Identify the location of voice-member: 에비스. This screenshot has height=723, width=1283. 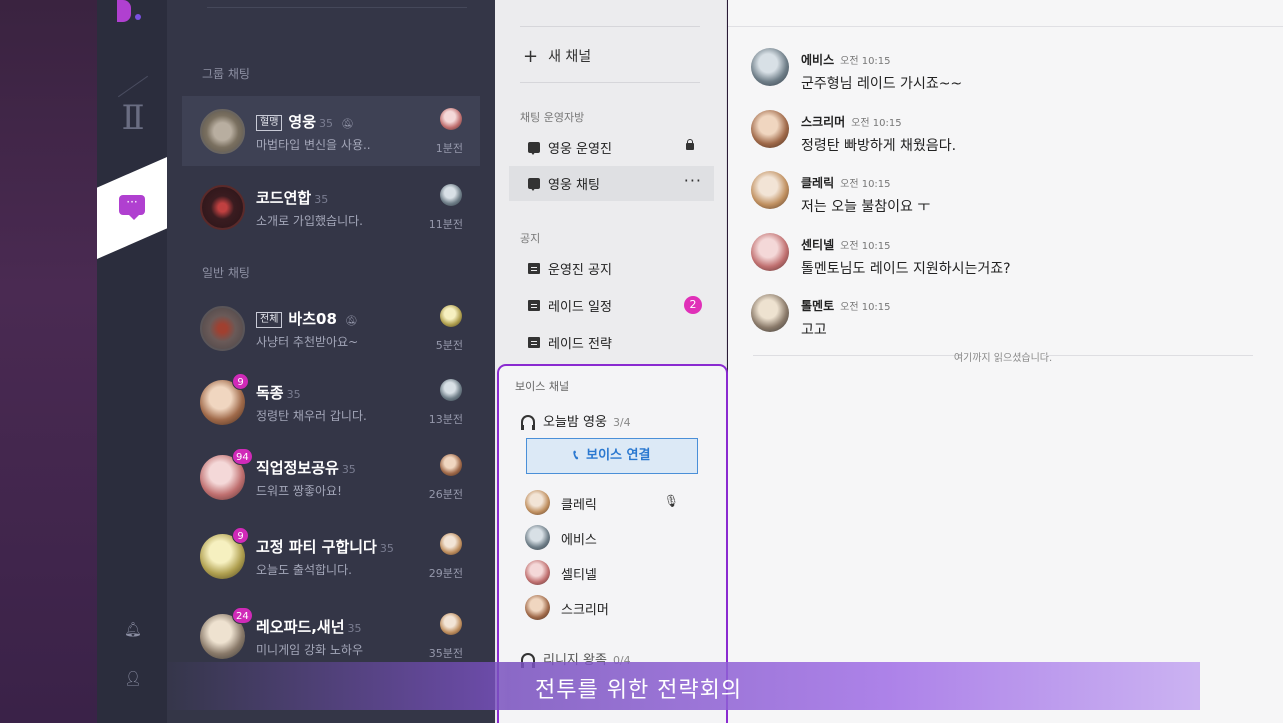
(615, 538).